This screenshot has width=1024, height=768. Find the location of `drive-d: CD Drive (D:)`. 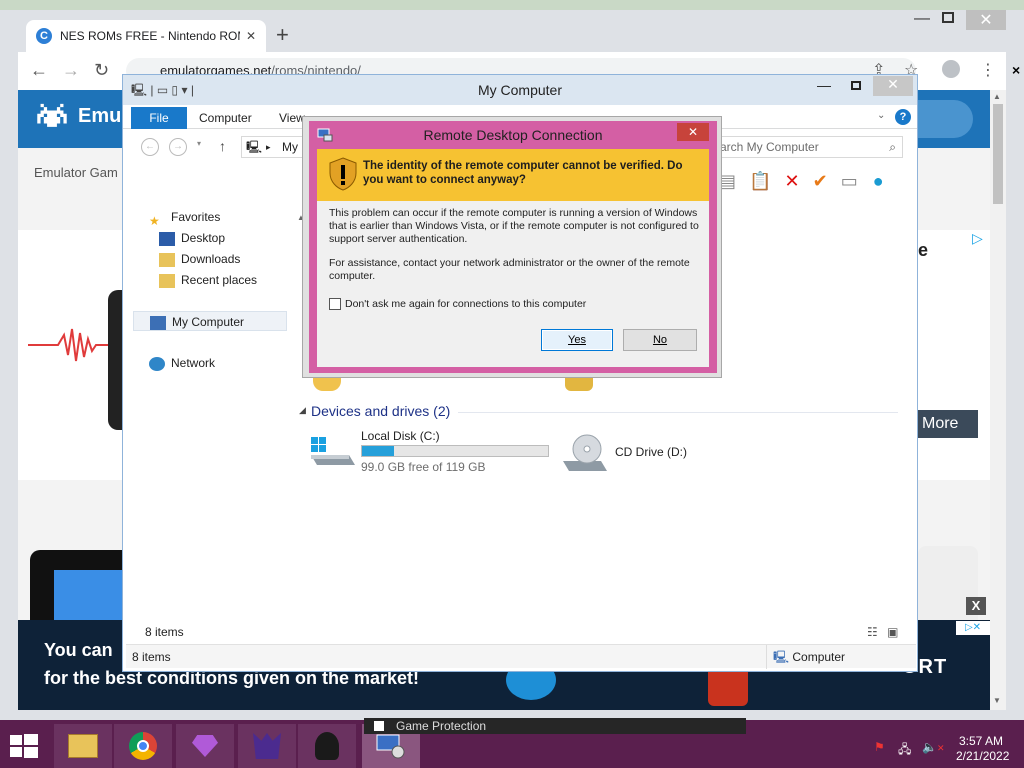

drive-d: CD Drive (D:) is located at coordinates (651, 453).